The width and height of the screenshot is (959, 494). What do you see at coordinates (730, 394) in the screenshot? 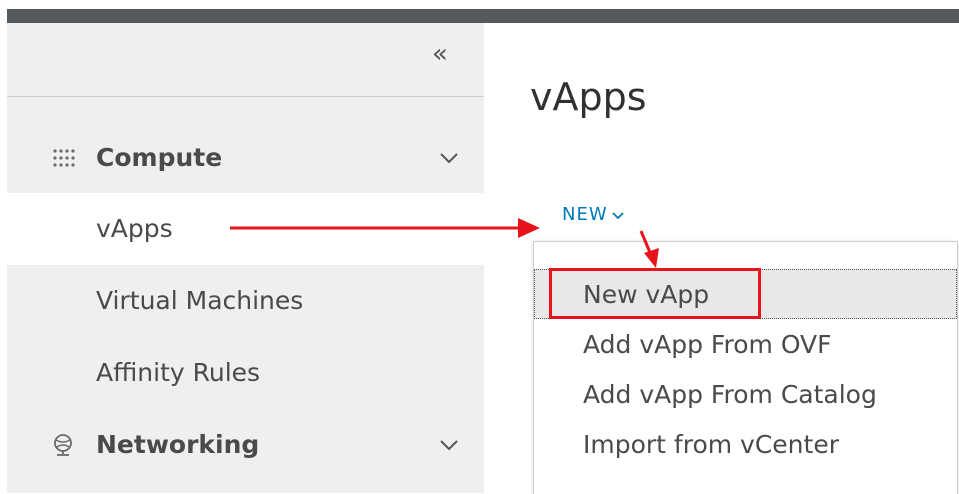
I see `menu-item-label: Add vApp From Catalog` at bounding box center [730, 394].